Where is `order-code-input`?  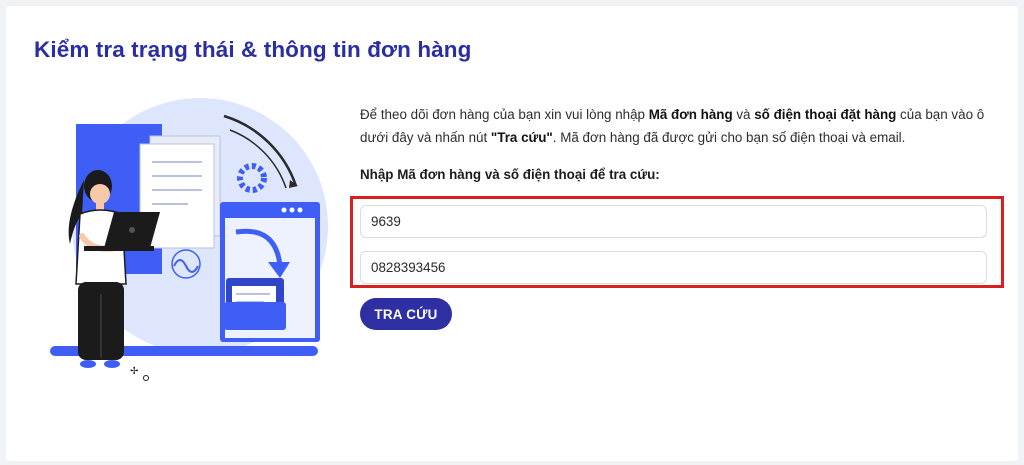 order-code-input is located at coordinates (673, 221).